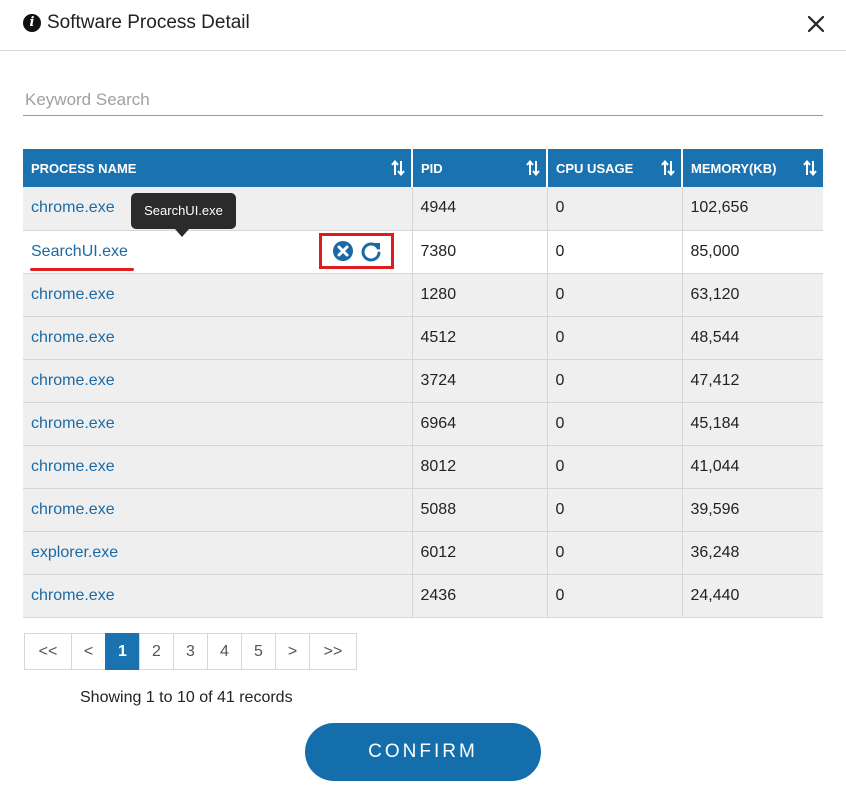 This screenshot has height=805, width=846. Describe the element at coordinates (752, 252) in the screenshot. I see `memory-cell: 85,000` at that location.